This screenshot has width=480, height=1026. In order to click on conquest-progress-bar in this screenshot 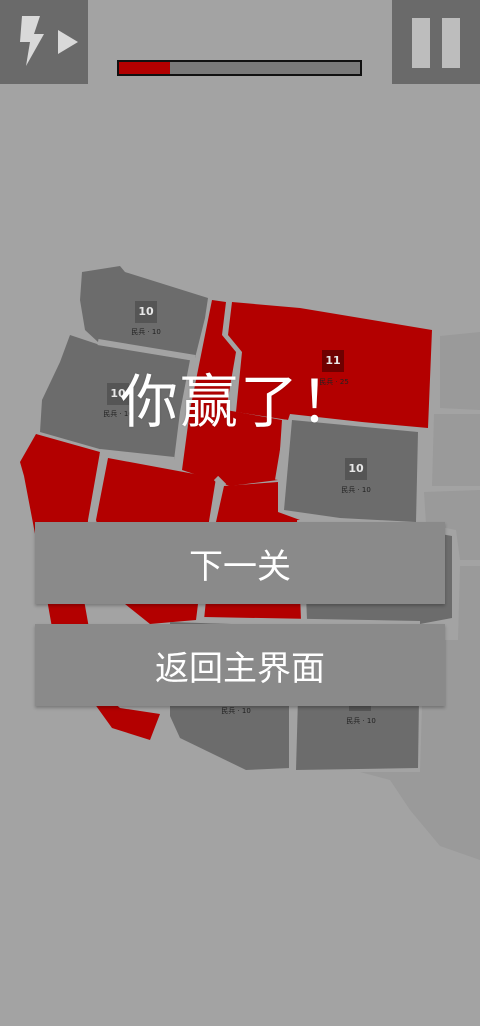, I will do `click(239, 68)`.